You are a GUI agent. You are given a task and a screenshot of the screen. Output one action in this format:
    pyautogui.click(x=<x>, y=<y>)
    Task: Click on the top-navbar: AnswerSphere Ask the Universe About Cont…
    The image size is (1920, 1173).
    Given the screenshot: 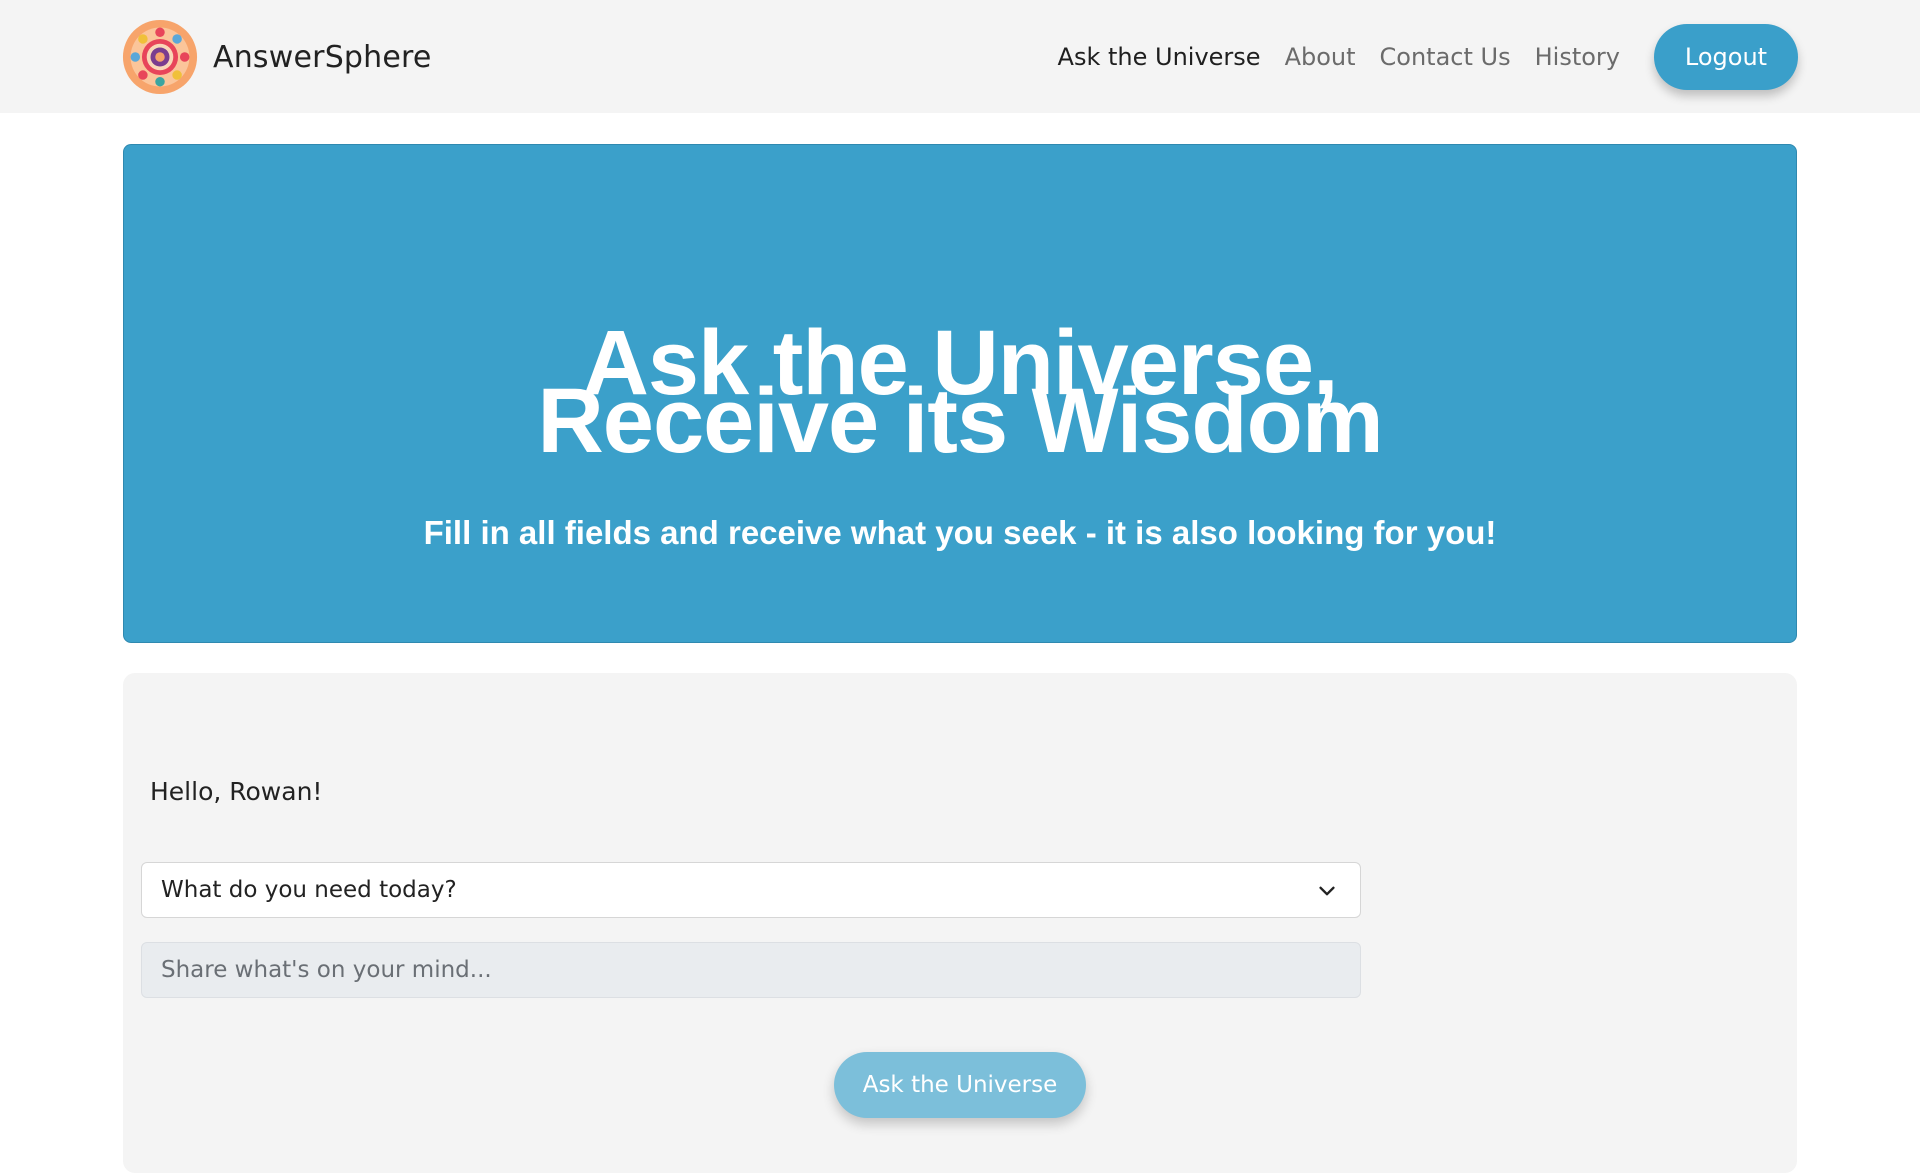 What is the action you would take?
    pyautogui.click(x=960, y=56)
    